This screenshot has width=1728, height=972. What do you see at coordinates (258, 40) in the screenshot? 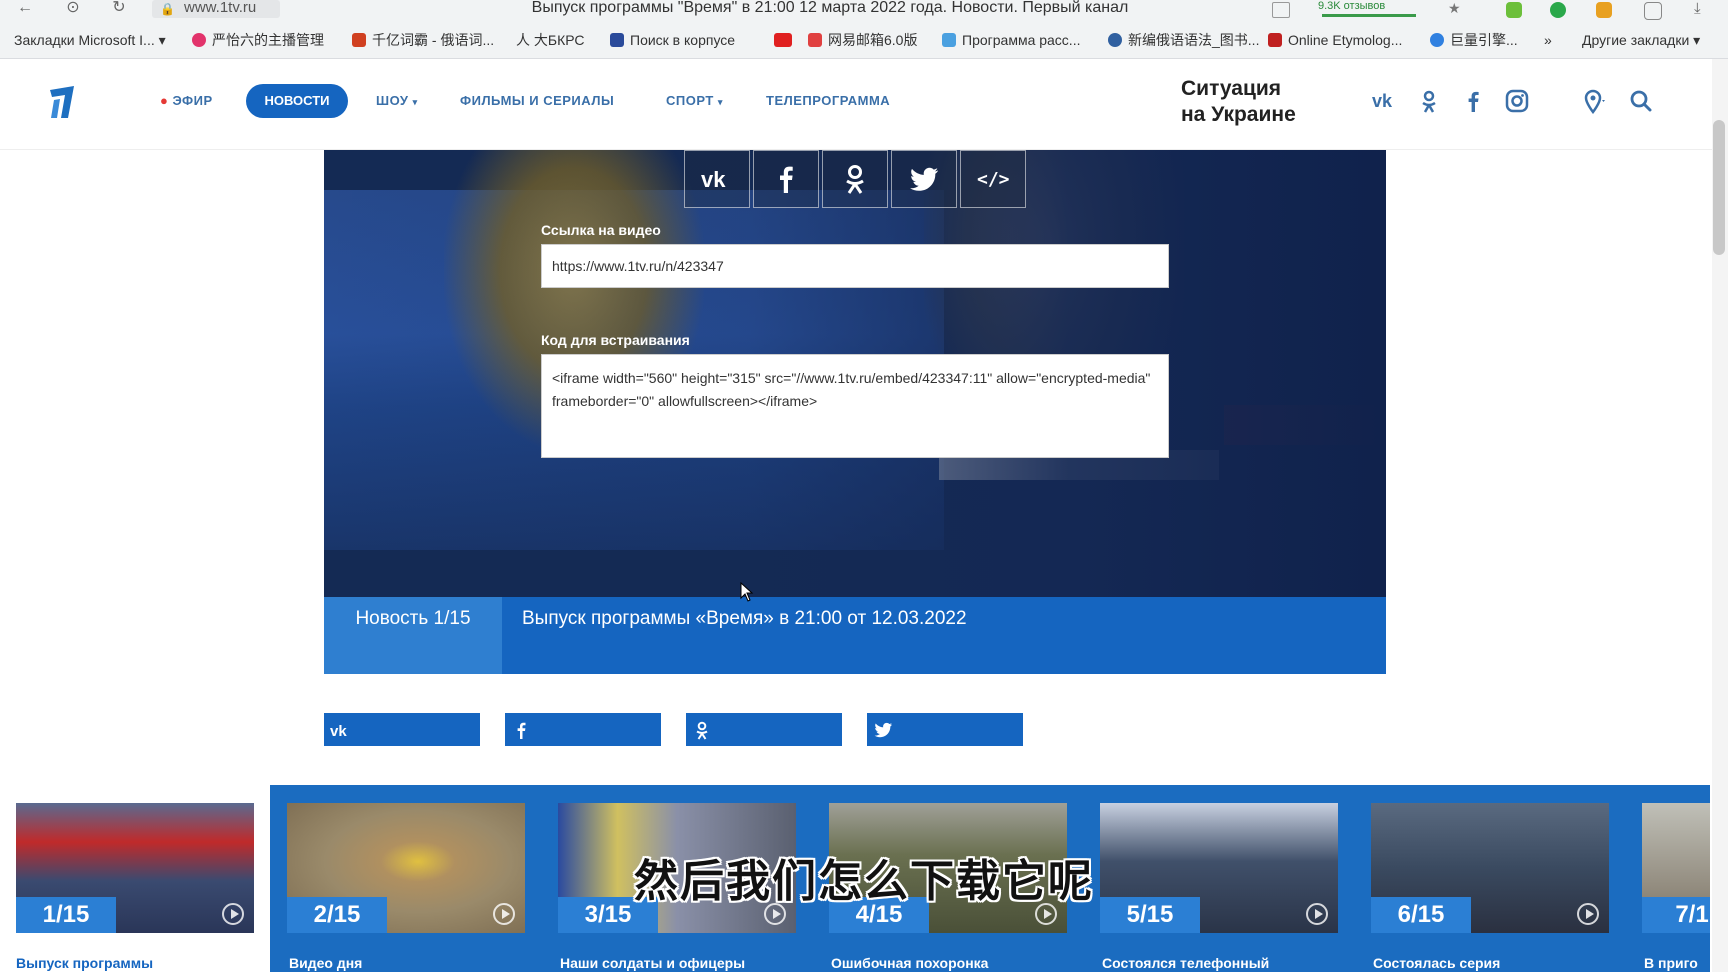
I see `bookmark-item: 严怡六的主播管理` at bounding box center [258, 40].